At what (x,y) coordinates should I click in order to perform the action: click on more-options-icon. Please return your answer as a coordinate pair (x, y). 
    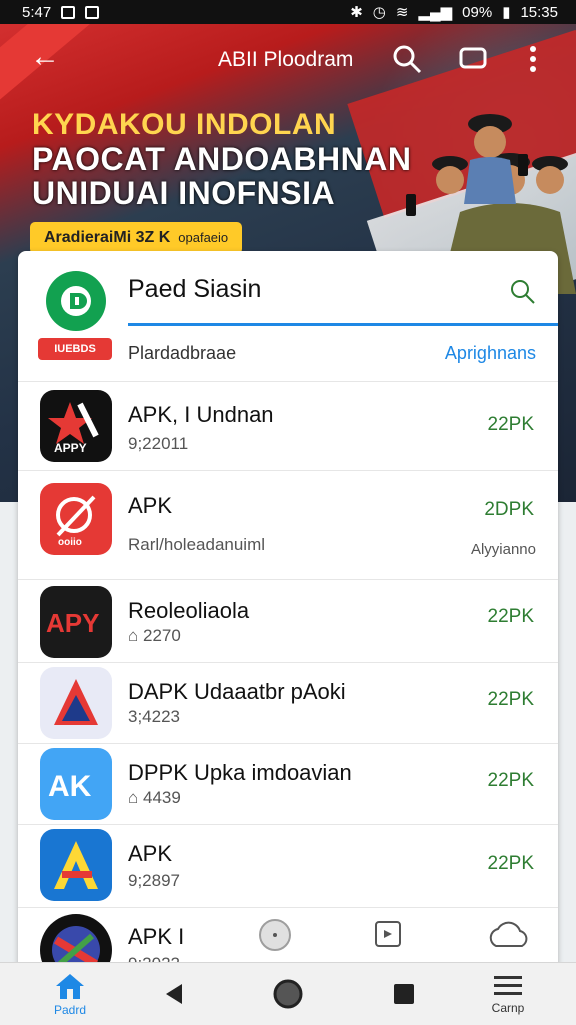
    Looking at the image, I should click on (533, 59).